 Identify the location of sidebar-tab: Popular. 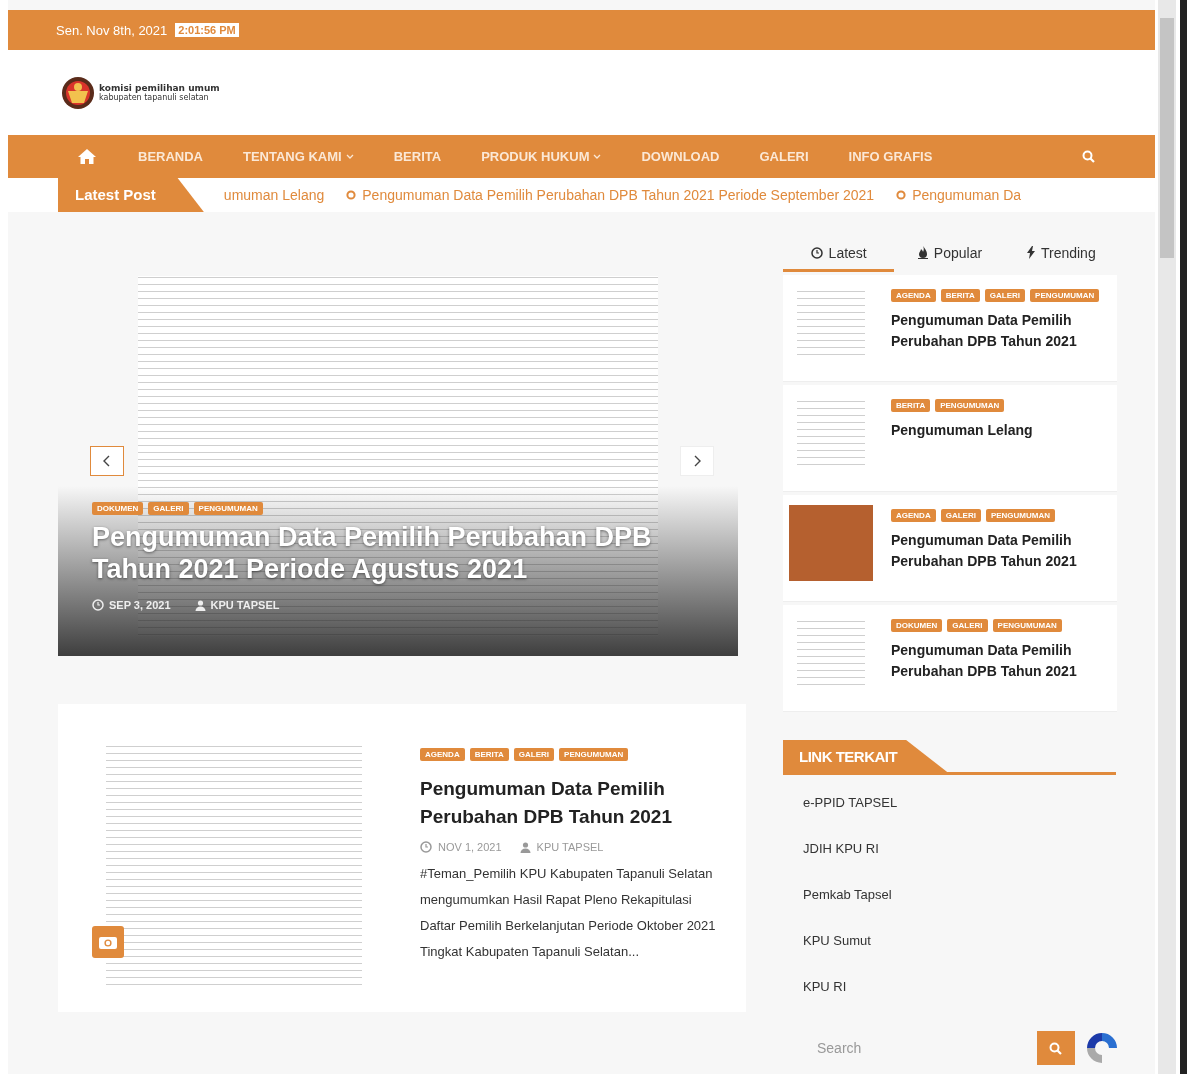
(950, 254).